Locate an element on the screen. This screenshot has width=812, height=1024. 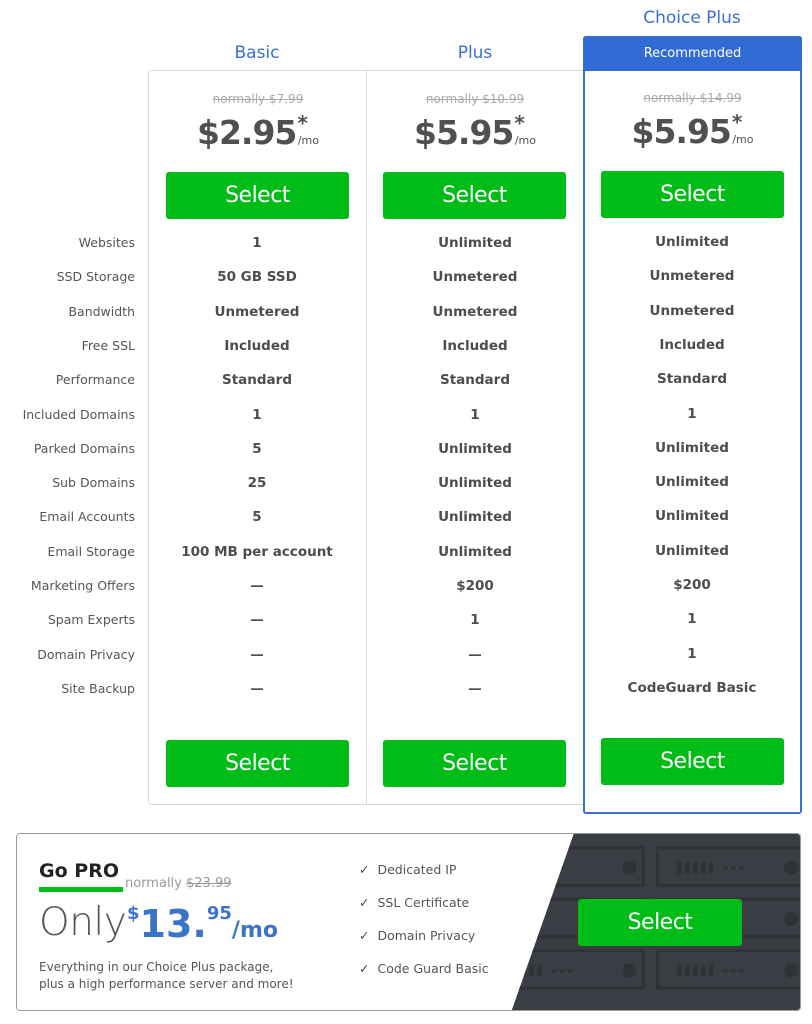
go-pro-price: $13.95/mo is located at coordinates (202, 924).